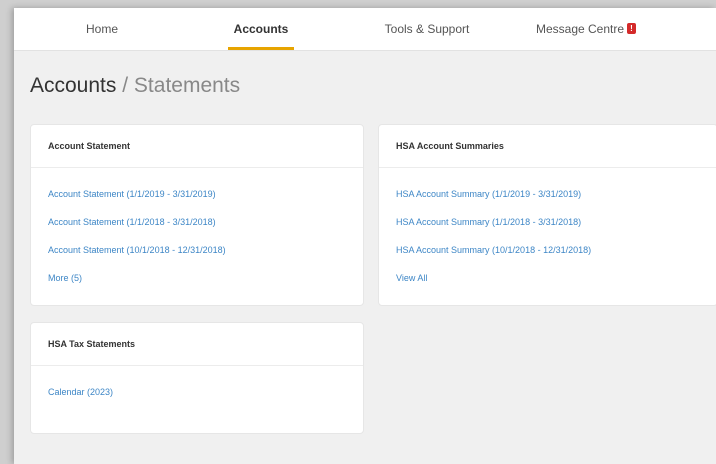 This screenshot has height=464, width=716. I want to click on breadcrumb-section: Accounts, so click(73, 85).